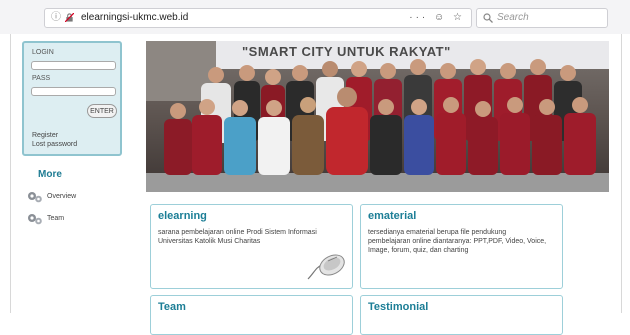 This screenshot has width=630, height=335. I want to click on browser-toolbar: ⓘ elearningsi-ukmc.web.id ··· ☺ ☆ Search, so click(315, 17).